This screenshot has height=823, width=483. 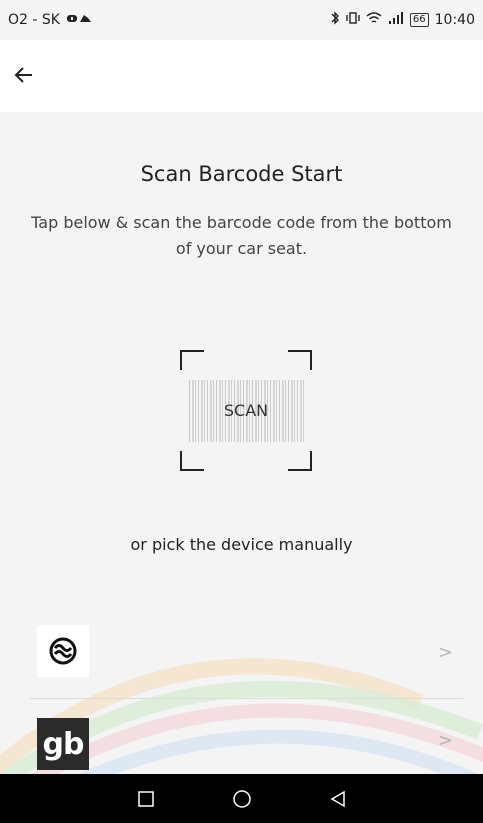 I want to click on back-triangle-icon, so click(x=337, y=798).